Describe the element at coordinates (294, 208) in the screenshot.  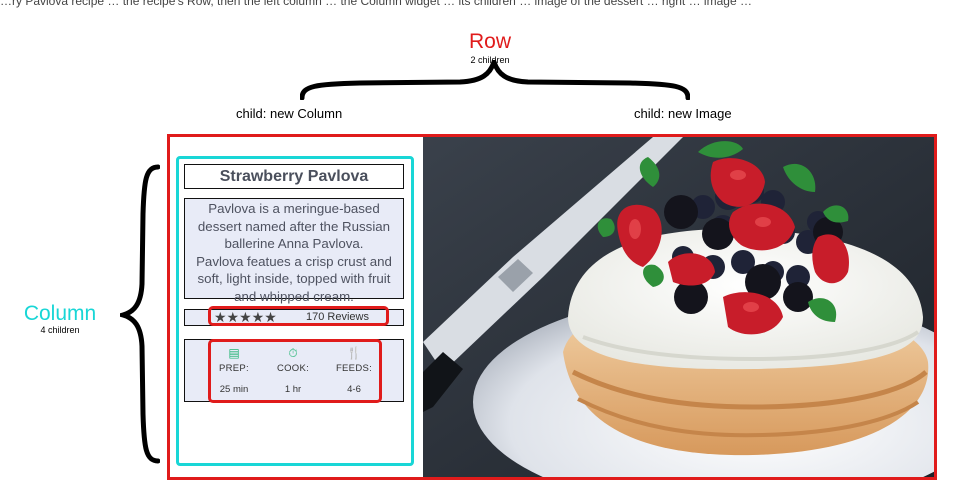
I see `description-line: Pavlova is a meringue-based` at that location.